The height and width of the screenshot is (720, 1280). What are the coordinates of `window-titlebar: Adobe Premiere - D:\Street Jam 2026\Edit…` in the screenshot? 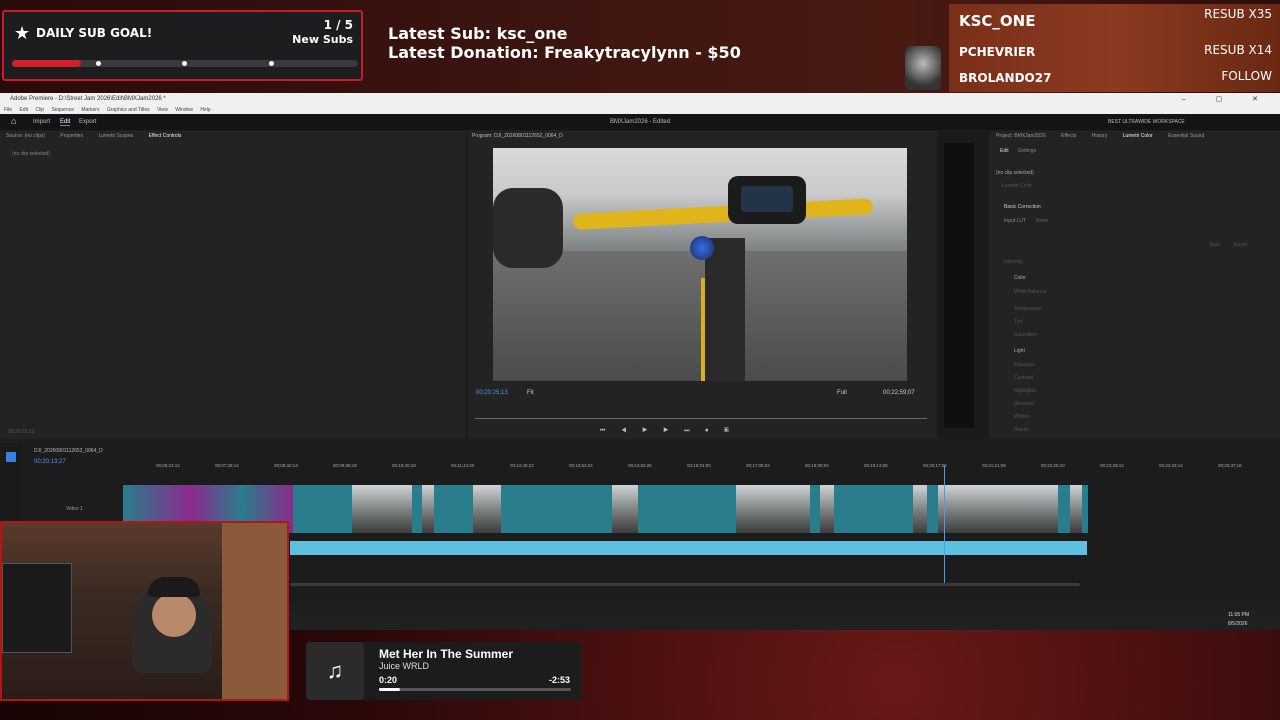 It's located at (640, 99).